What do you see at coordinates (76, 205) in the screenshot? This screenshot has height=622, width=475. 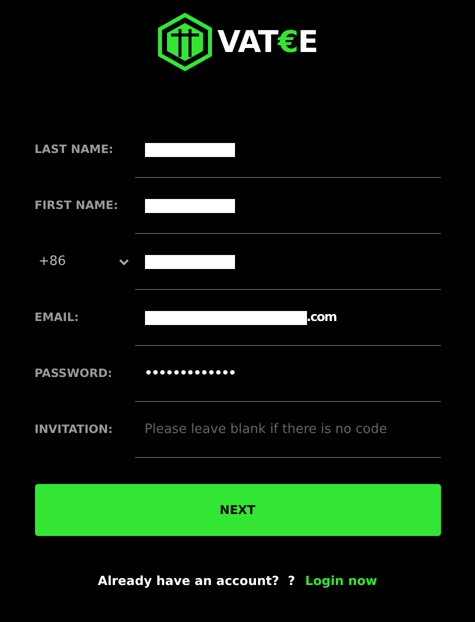 I see `field-label: FIRST NAME:` at bounding box center [76, 205].